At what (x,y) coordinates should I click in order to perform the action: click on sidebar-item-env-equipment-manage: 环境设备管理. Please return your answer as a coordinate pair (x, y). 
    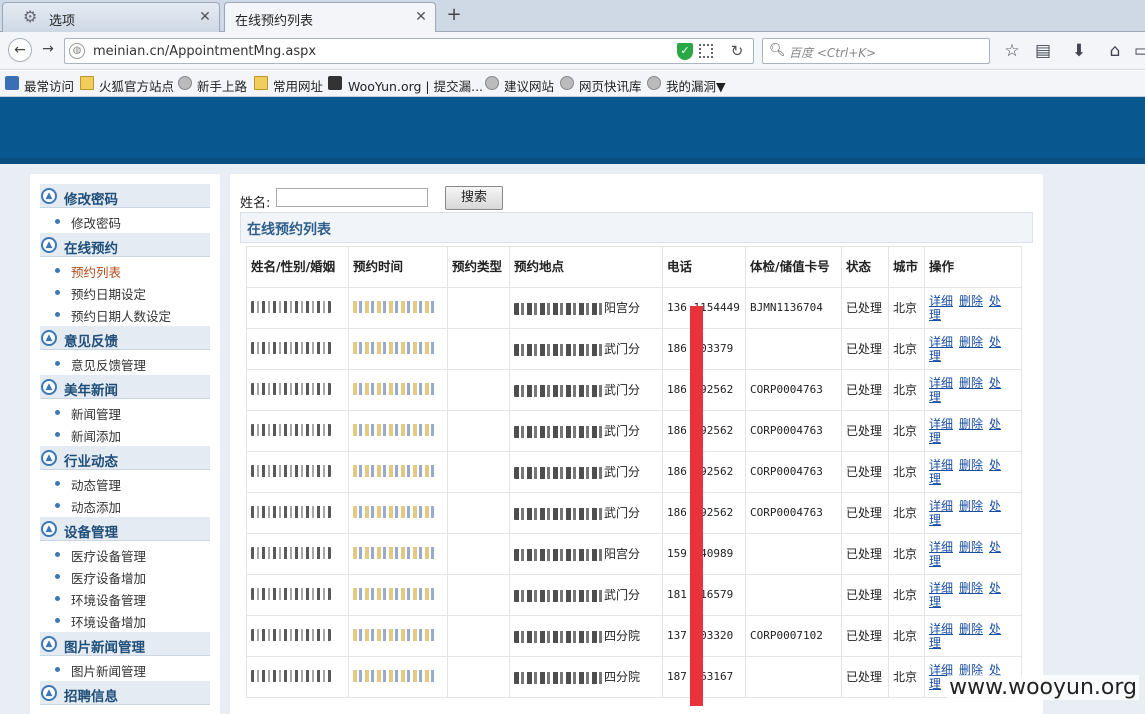
    Looking at the image, I should click on (100, 599).